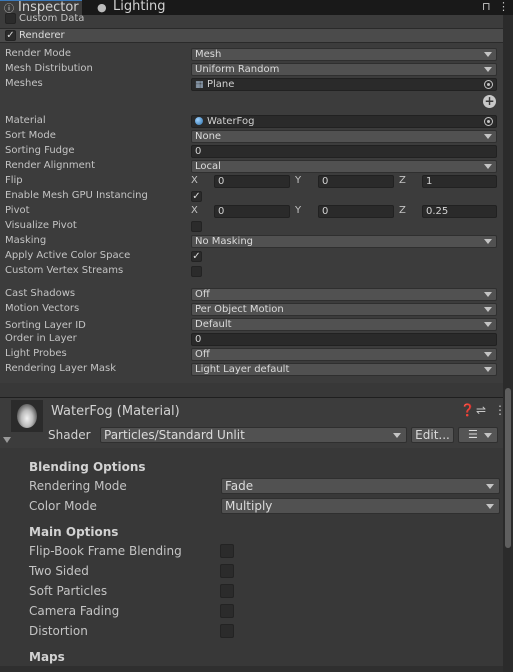  I want to click on distortion-checkbox, so click(227, 631).